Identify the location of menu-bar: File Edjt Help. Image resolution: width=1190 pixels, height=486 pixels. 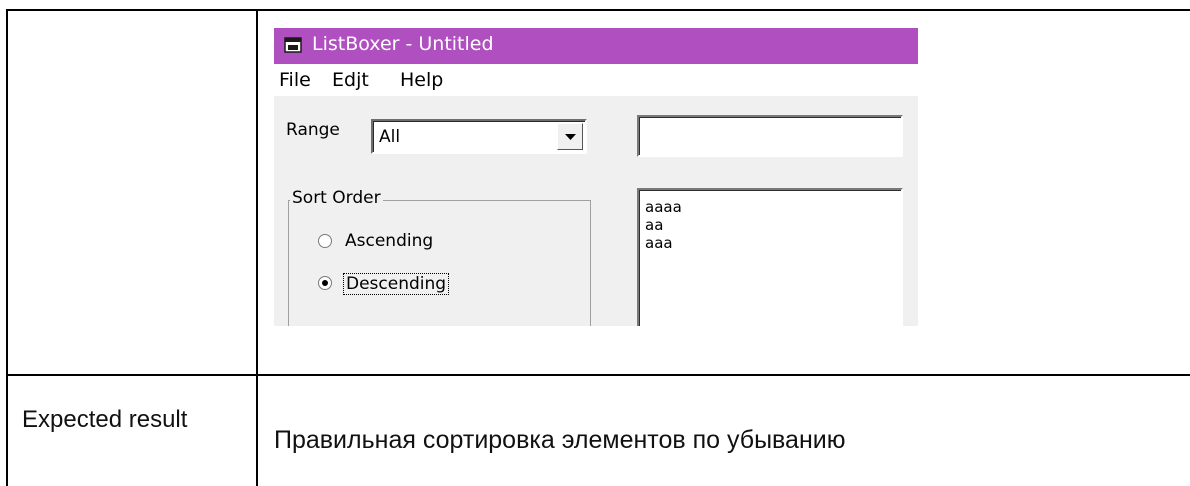
(596, 80).